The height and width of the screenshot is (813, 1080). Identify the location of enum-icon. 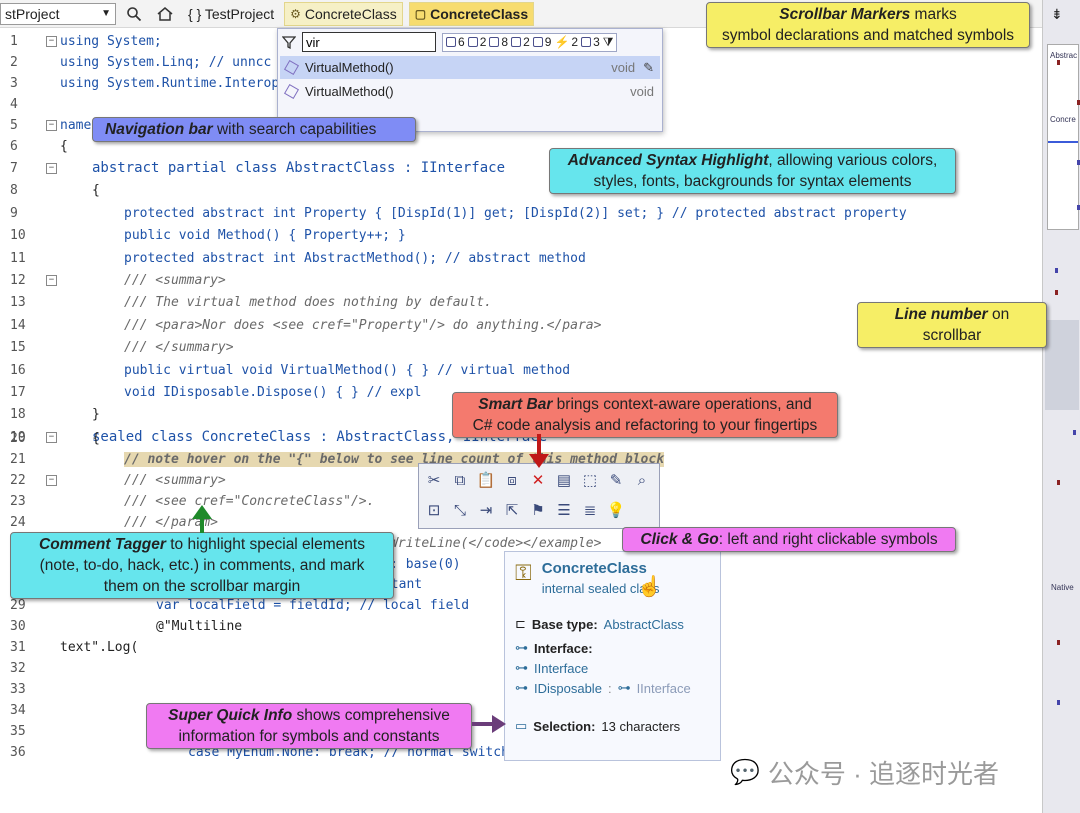
(494, 42).